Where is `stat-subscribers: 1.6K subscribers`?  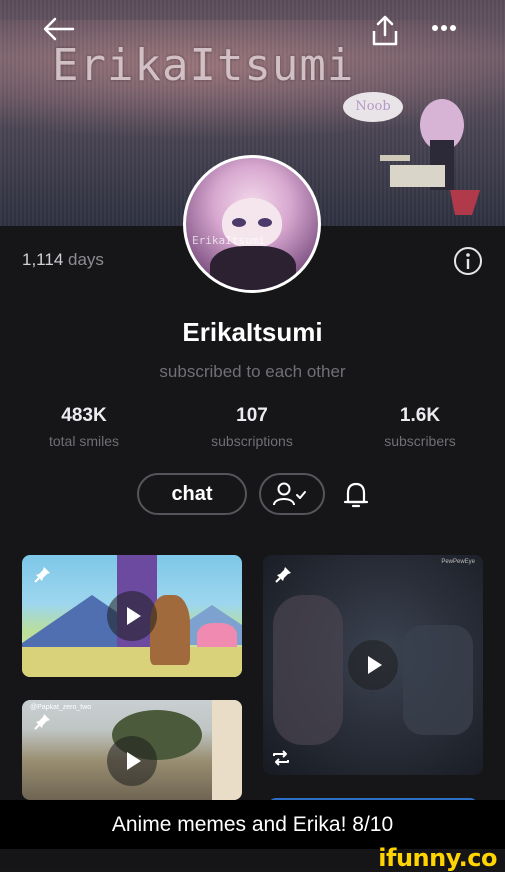 stat-subscribers: 1.6K subscribers is located at coordinates (420, 427).